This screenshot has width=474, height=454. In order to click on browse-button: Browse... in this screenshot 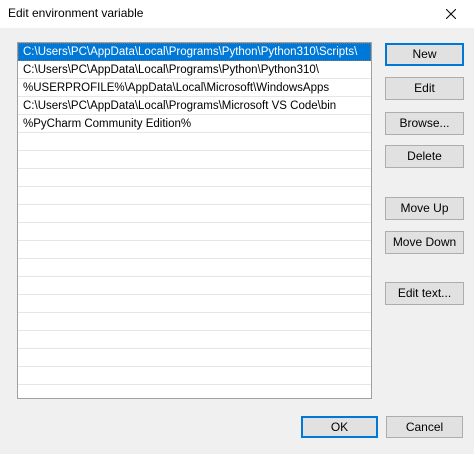, I will do `click(424, 123)`.